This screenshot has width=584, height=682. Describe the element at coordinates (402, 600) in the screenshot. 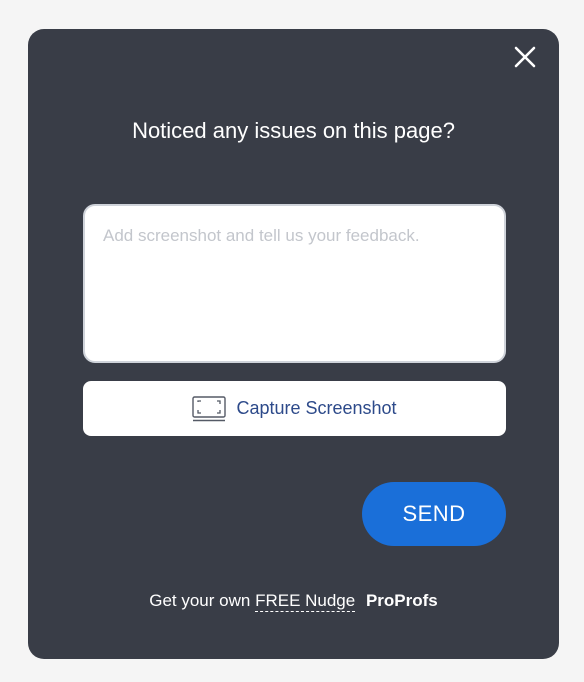

I see `proprofs-brand-link: ProProfs` at that location.